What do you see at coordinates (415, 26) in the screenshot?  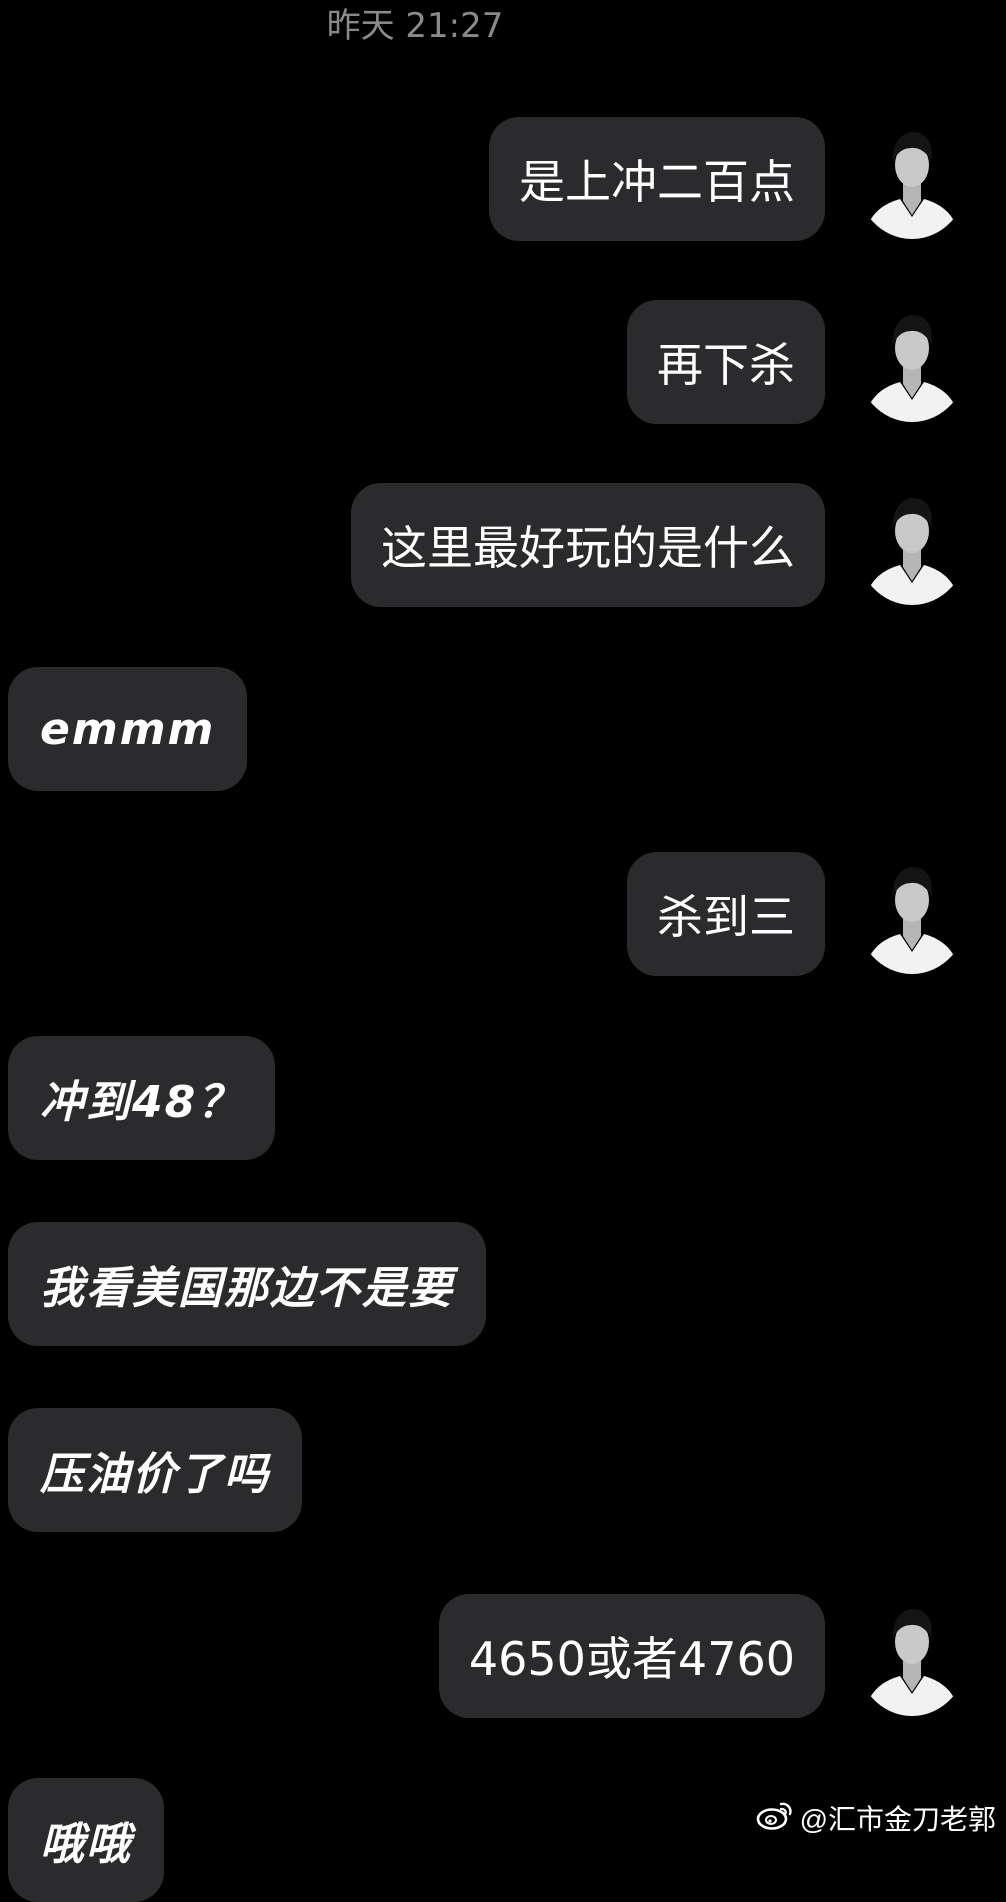 I see `chat-timestamp: 昨天 21:27` at bounding box center [415, 26].